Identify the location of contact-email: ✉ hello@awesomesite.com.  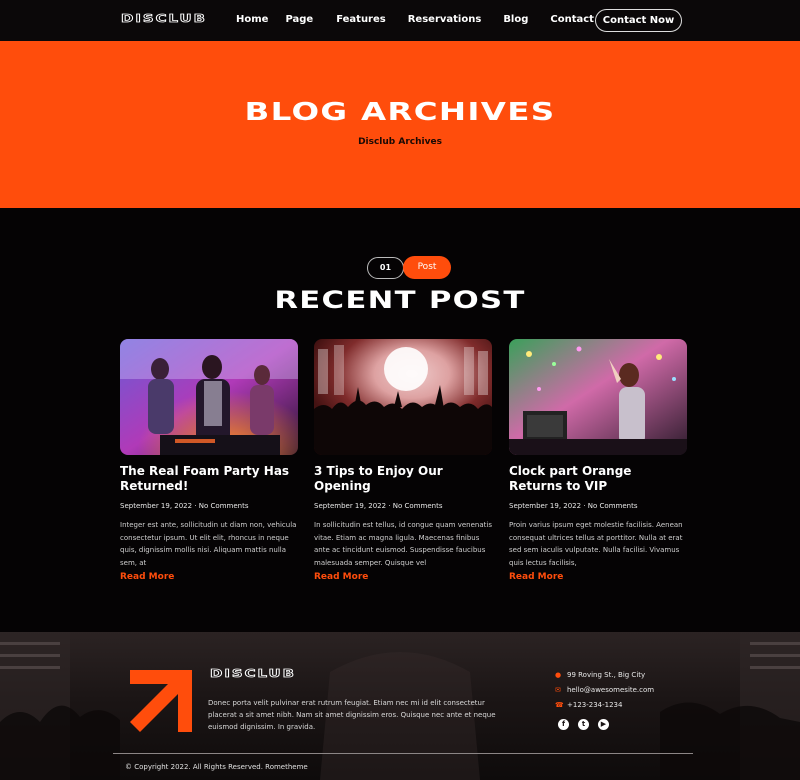
(604, 689).